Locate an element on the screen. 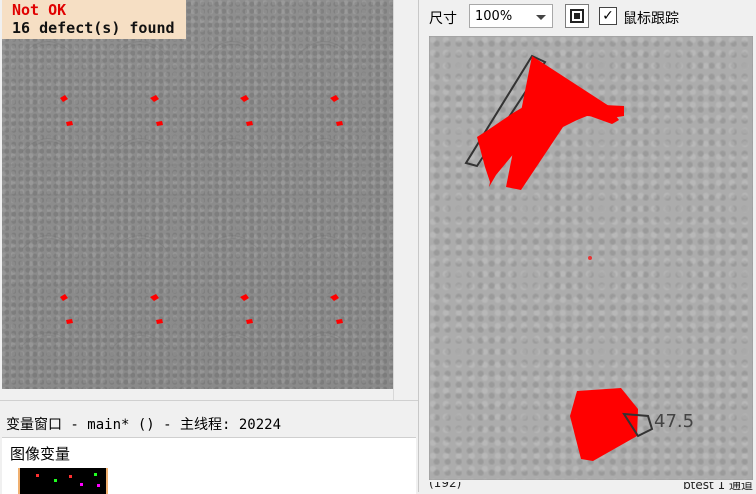  result-overlay: Not OK 16 defect(s) found is located at coordinates (94, 19).